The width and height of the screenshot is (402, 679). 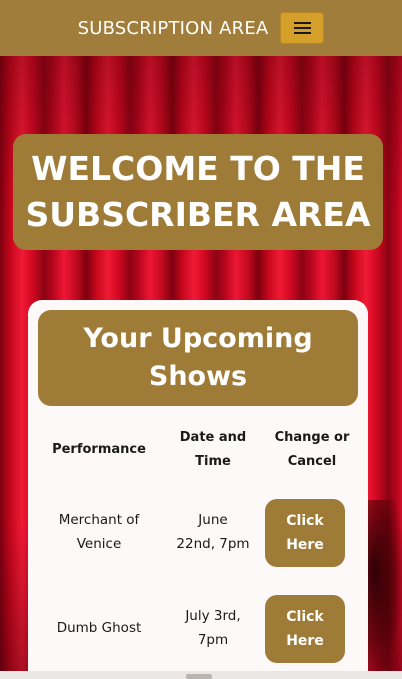 I want to click on bottom-scroll-bar, so click(x=201, y=675).